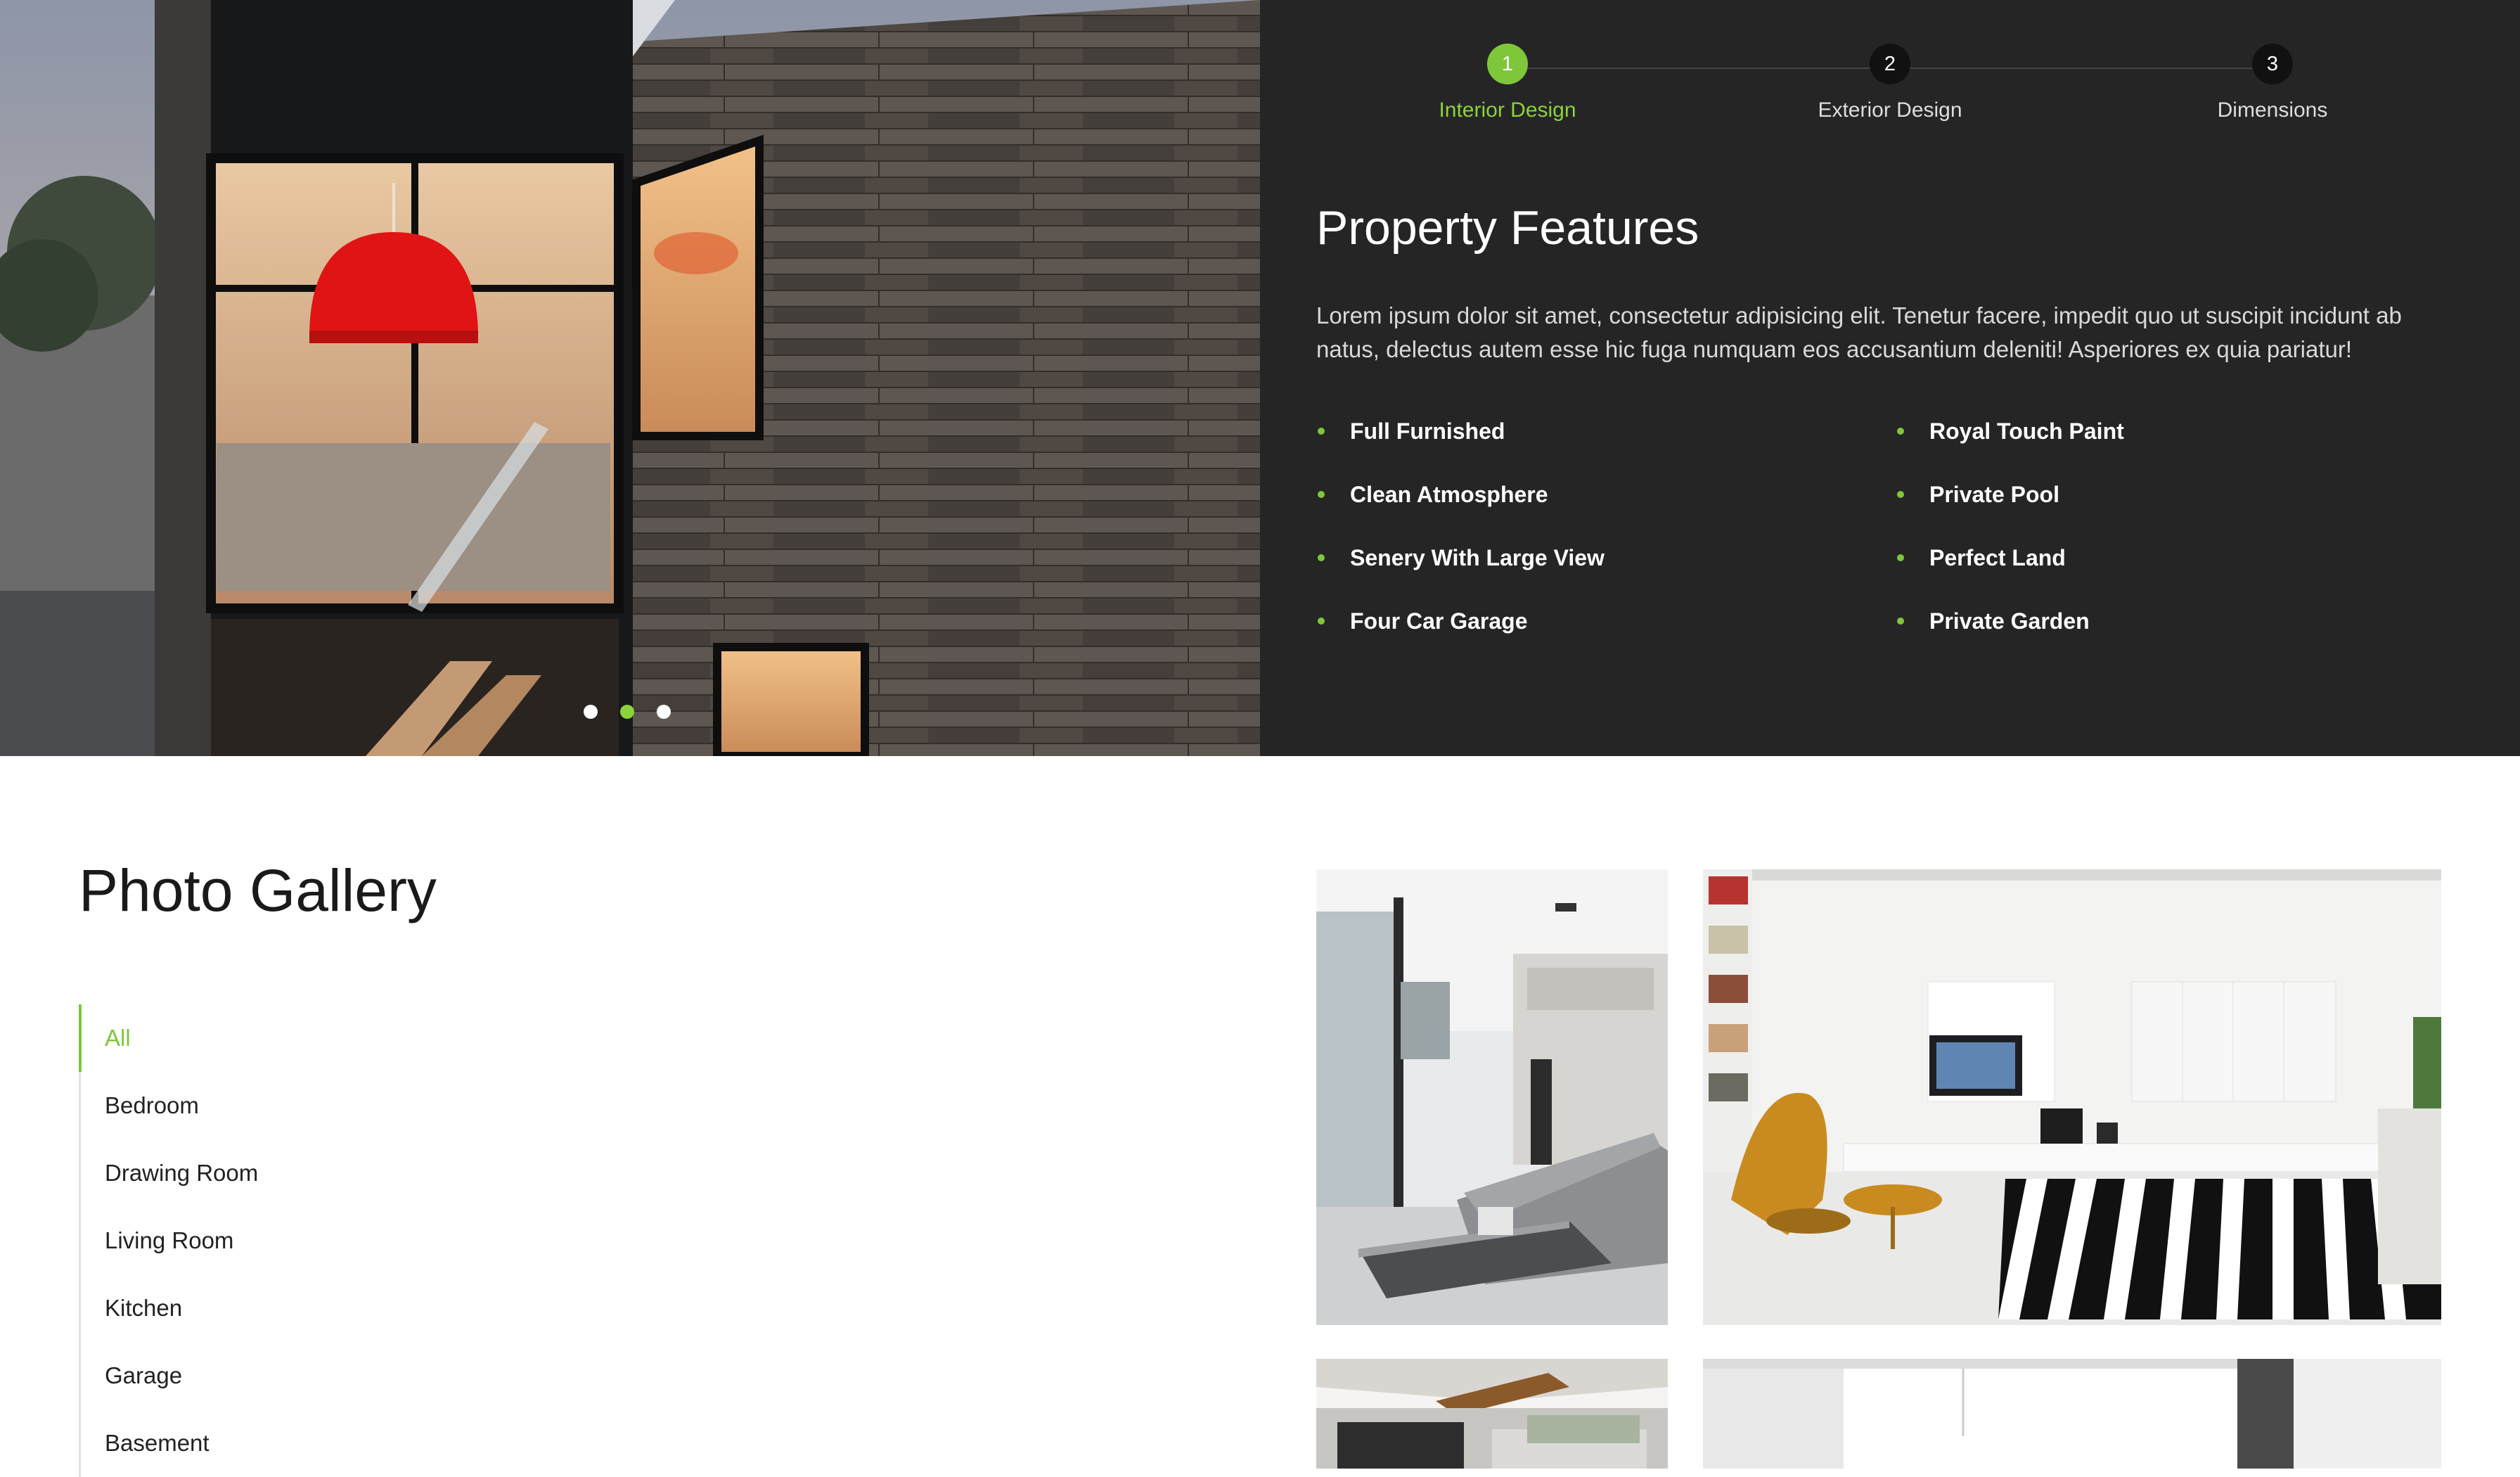 This screenshot has width=2520, height=1477. What do you see at coordinates (1606, 621) in the screenshot?
I see `feature-item: Four Car Garage` at bounding box center [1606, 621].